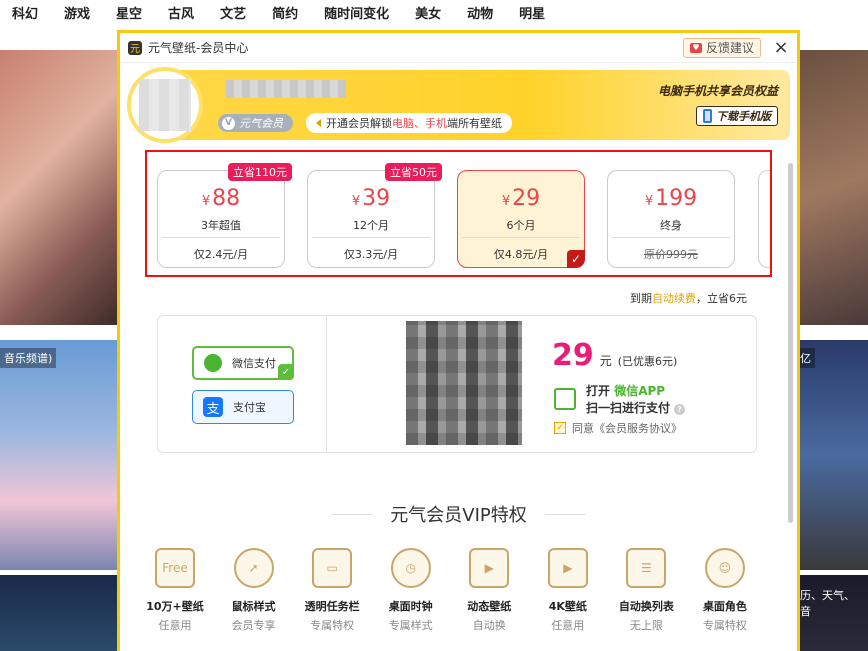 The width and height of the screenshot is (868, 651). What do you see at coordinates (253, 568) in the screenshot?
I see `cursor-icon: ➚` at bounding box center [253, 568].